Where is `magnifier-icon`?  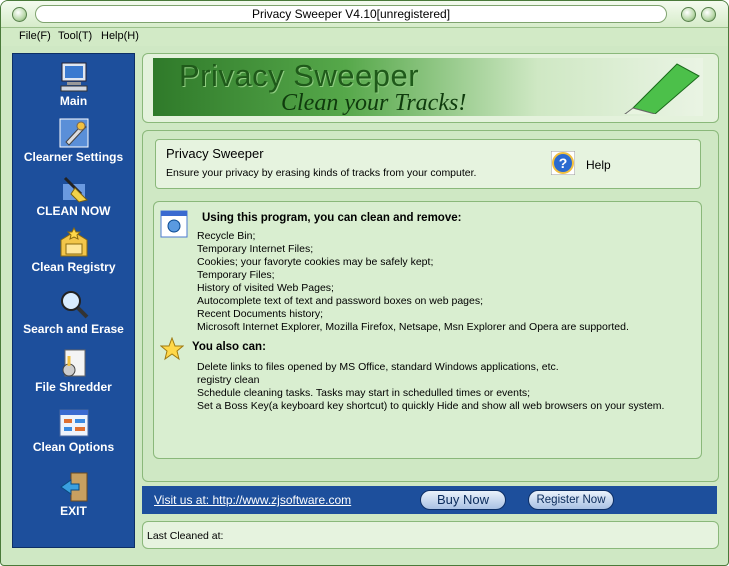
magnifier-icon is located at coordinates (74, 305).